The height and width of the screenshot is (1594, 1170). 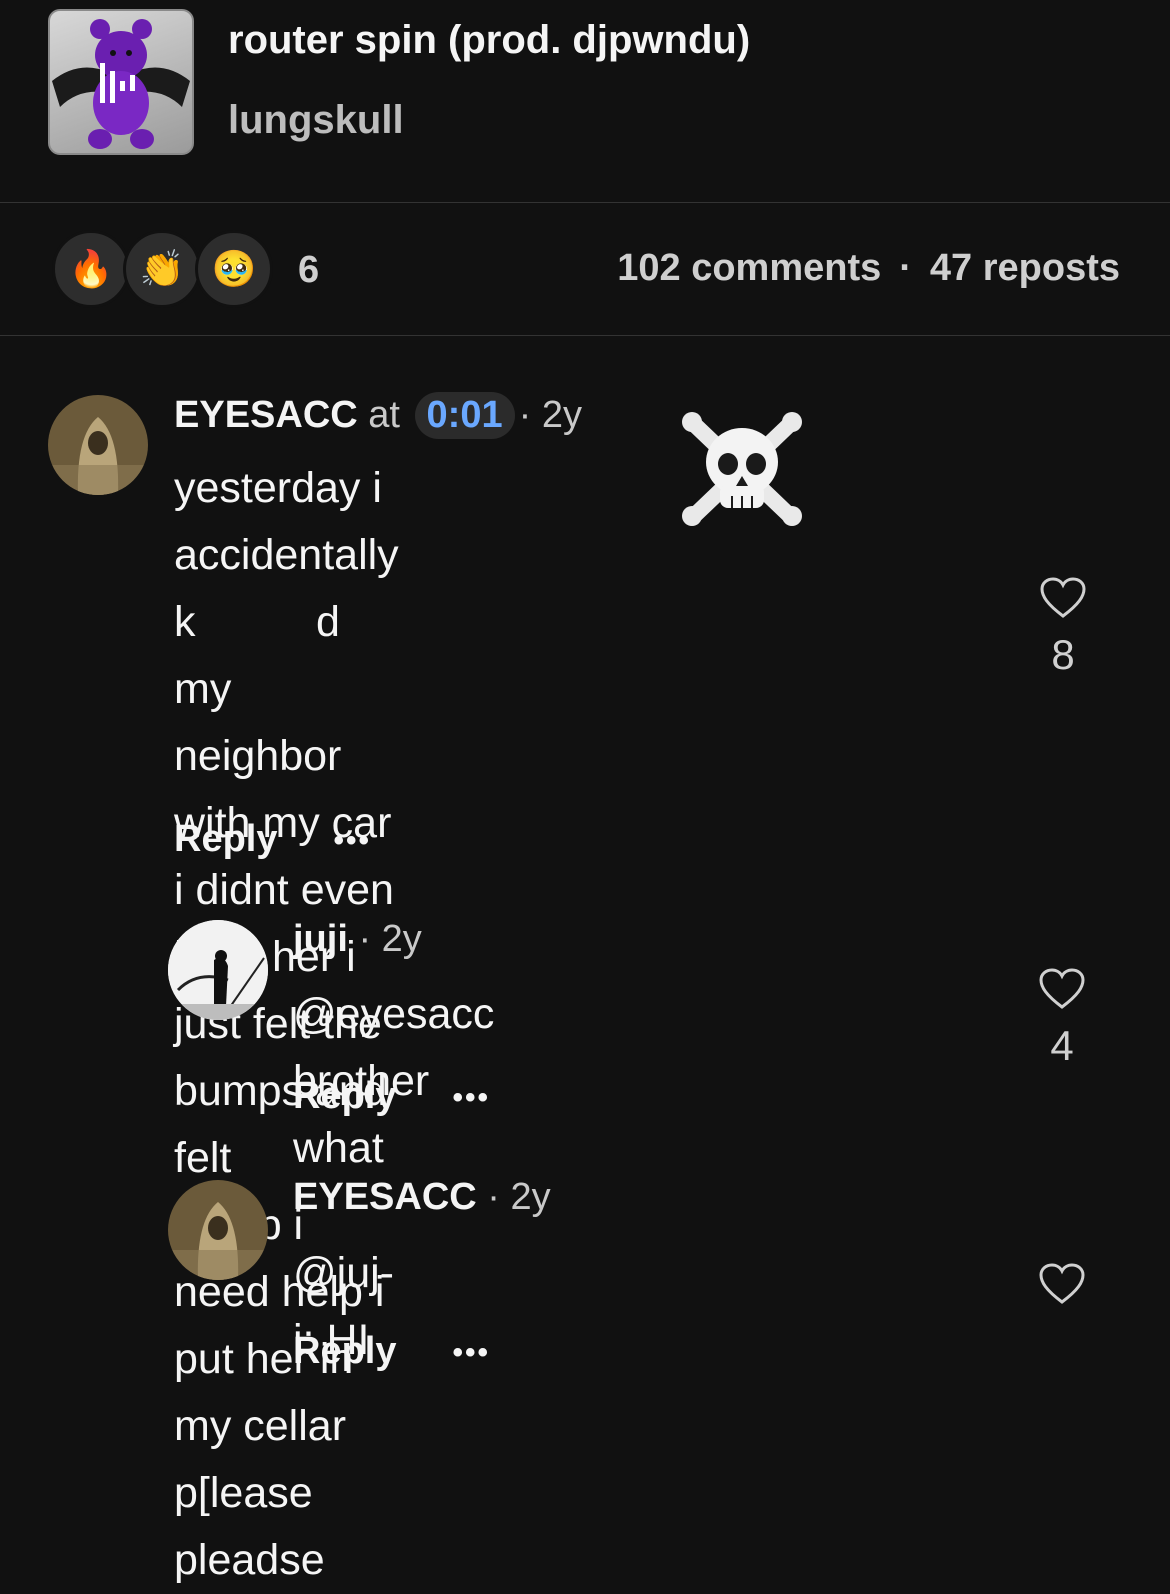 What do you see at coordinates (749, 268) in the screenshot?
I see `comments-count: 102 comments` at bounding box center [749, 268].